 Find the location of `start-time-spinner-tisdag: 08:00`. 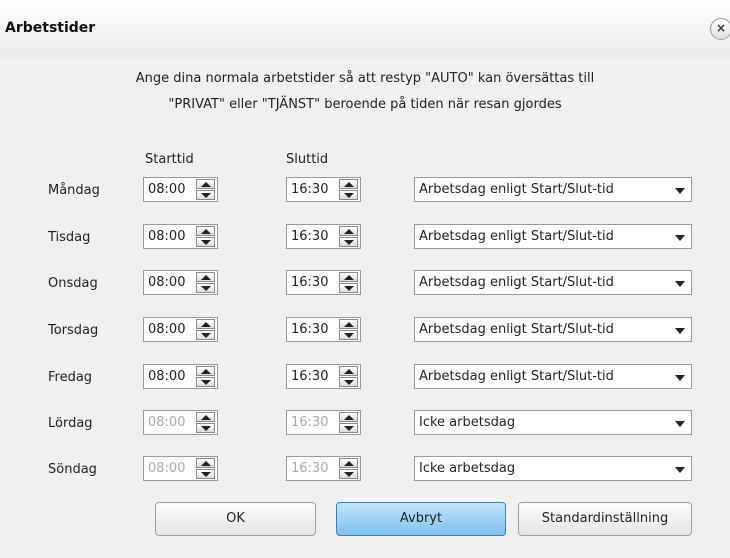

start-time-spinner-tisdag: 08:00 is located at coordinates (180, 236).